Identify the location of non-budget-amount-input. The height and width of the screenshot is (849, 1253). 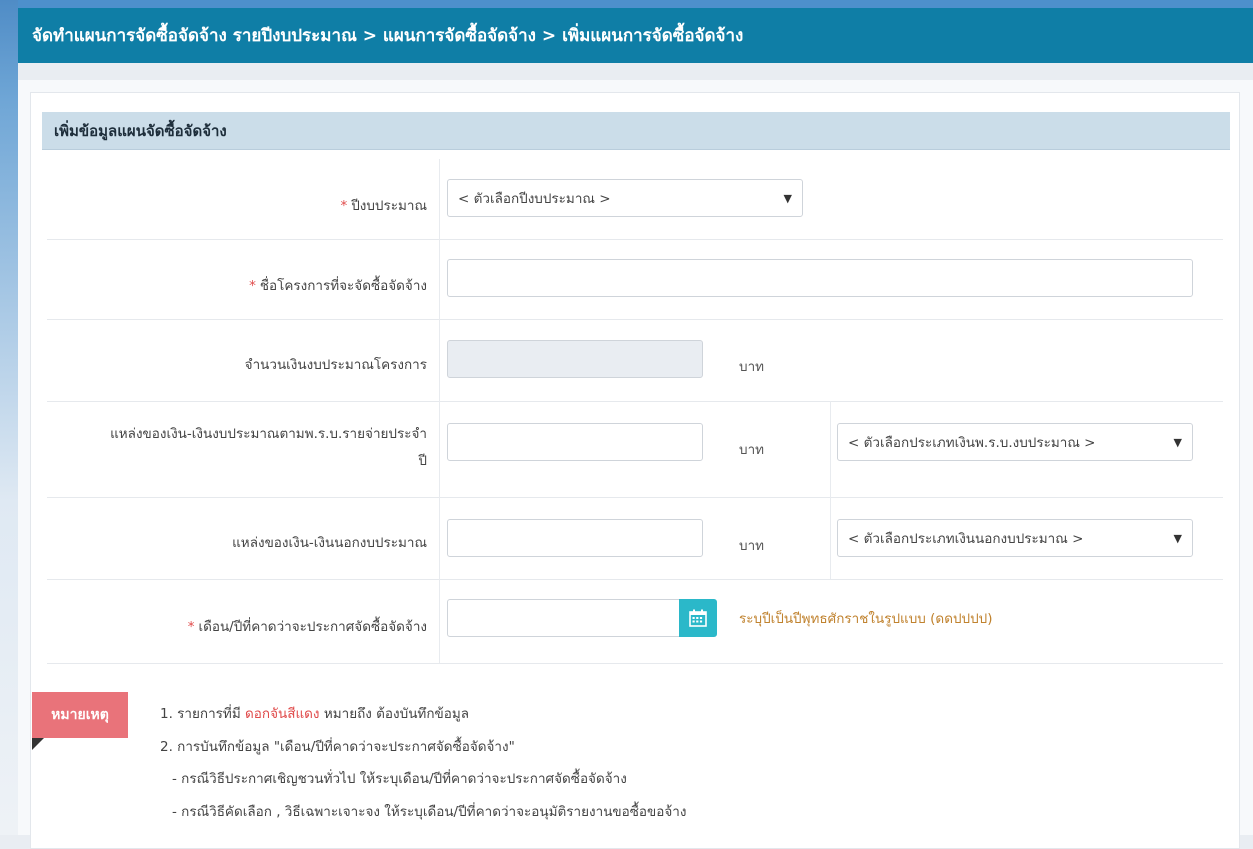
(575, 538).